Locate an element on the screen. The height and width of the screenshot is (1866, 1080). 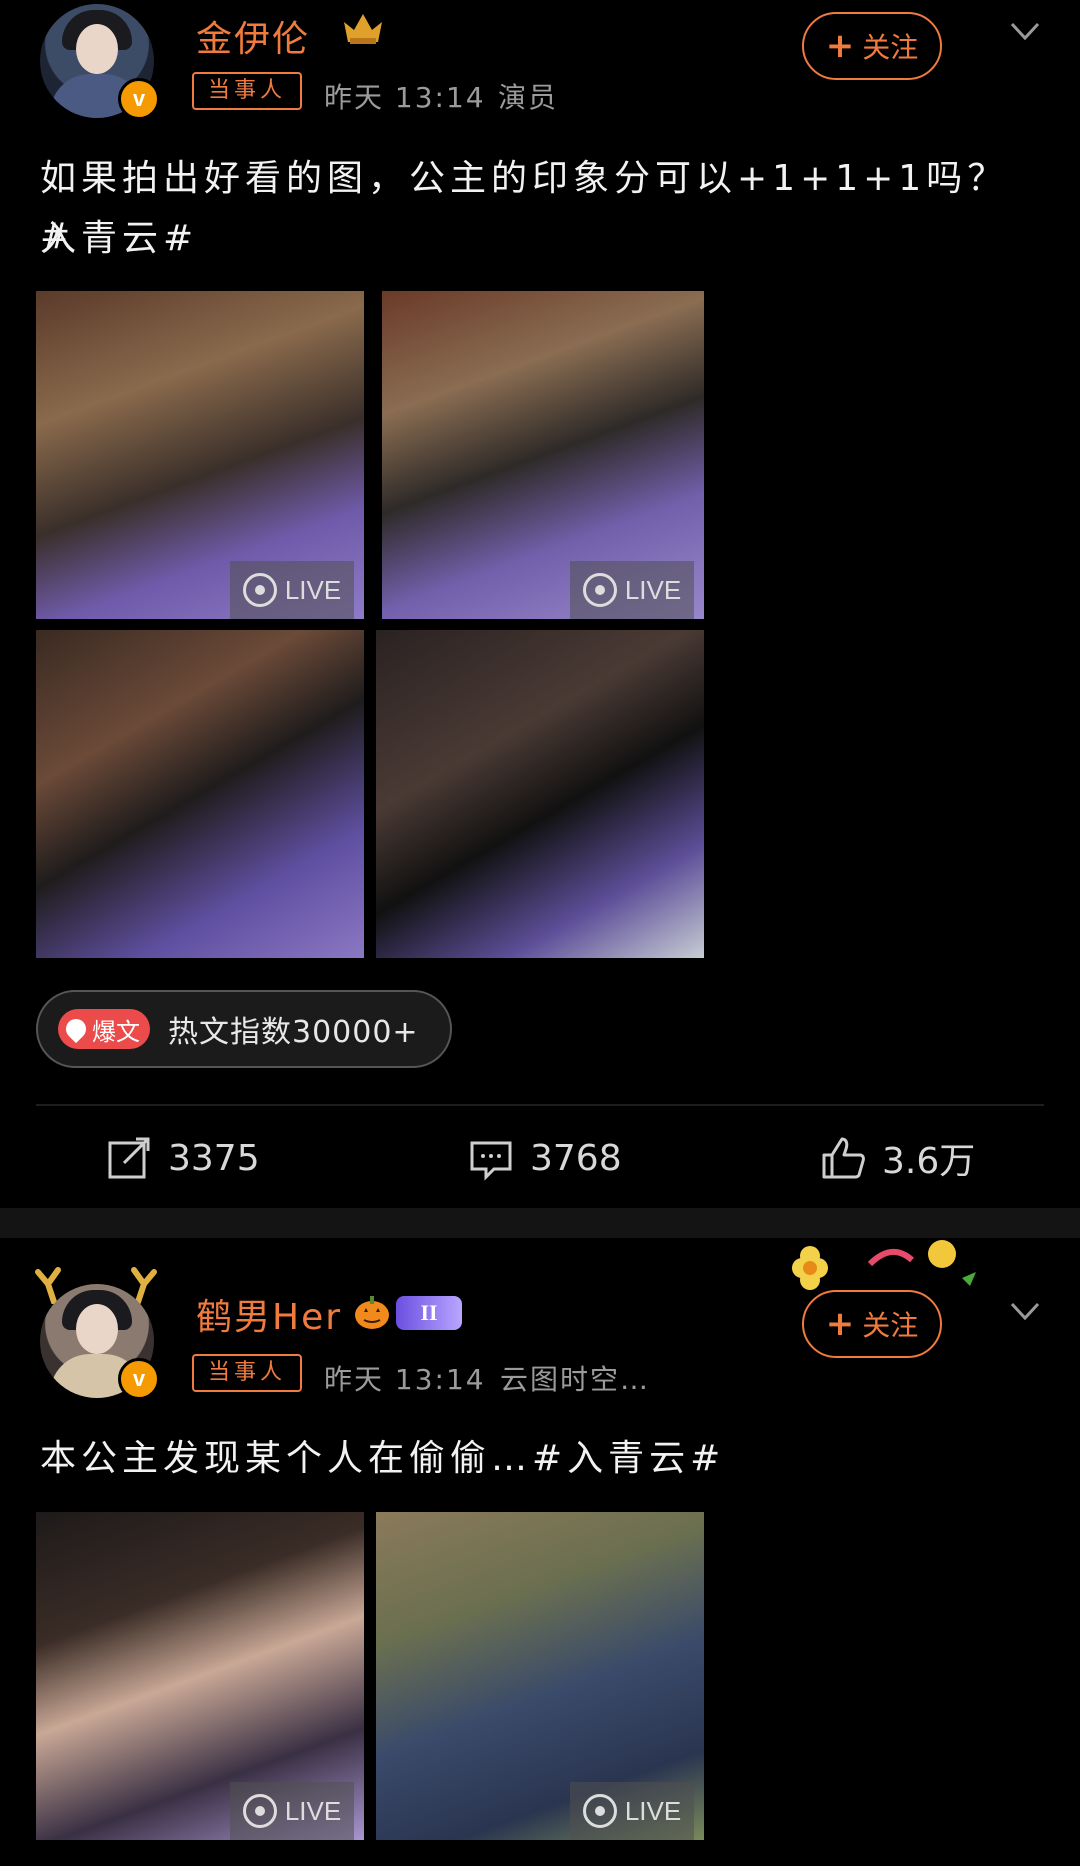
hot-label: 爆文 is located at coordinates (104, 1029).